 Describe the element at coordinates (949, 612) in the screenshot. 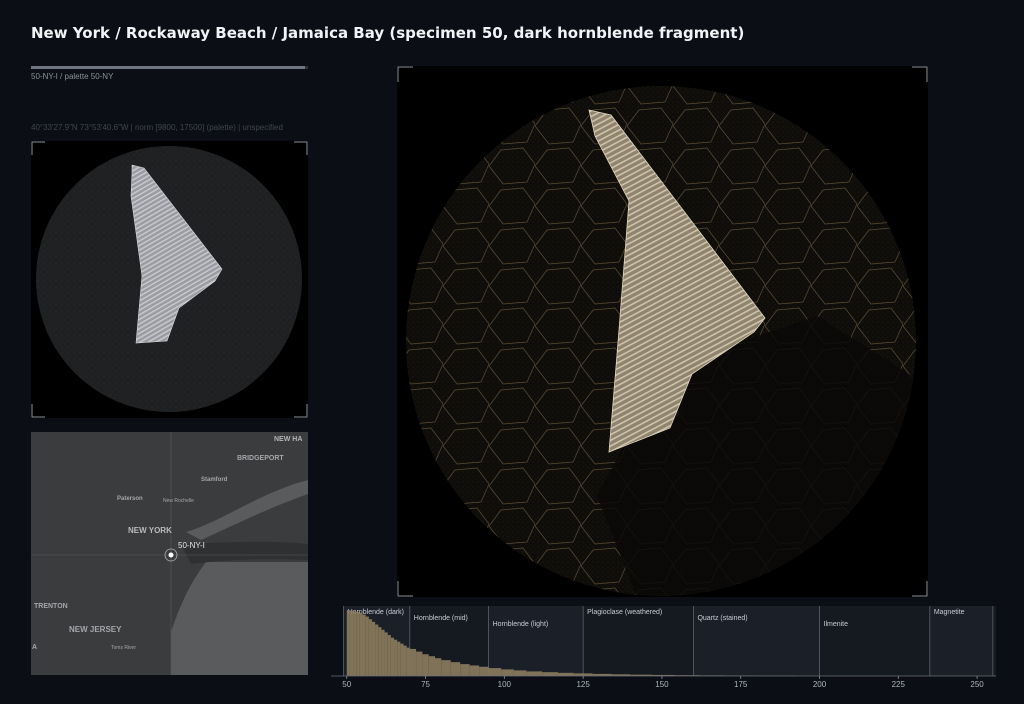

I see `phase-label: Magnetite` at that location.